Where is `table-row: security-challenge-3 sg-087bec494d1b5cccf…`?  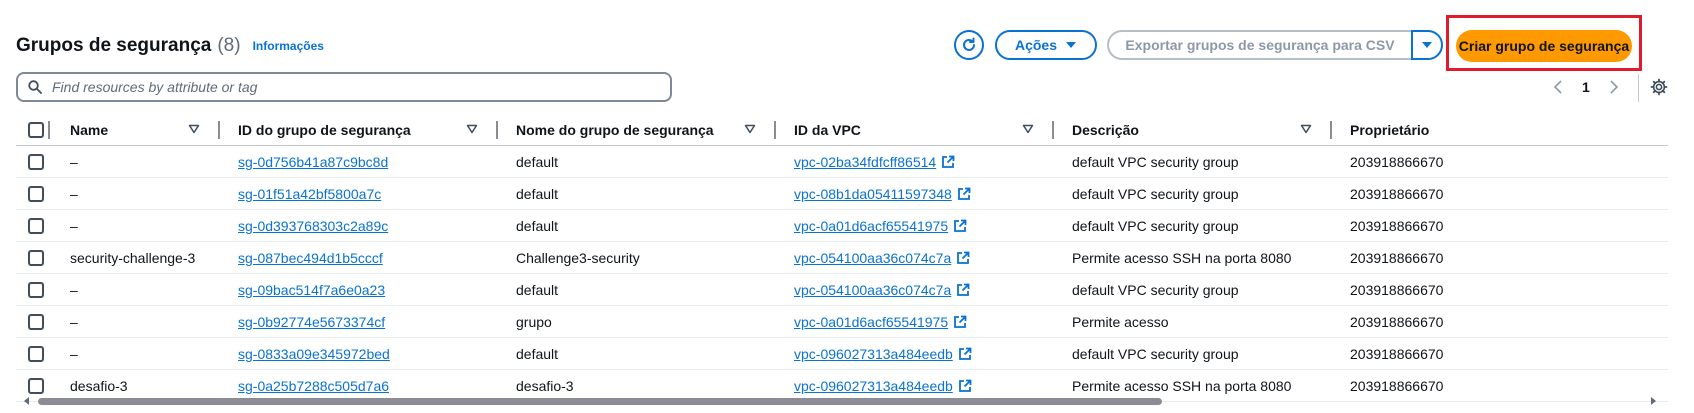 table-row: security-challenge-3 sg-087bec494d1b5cccf… is located at coordinates (842, 257).